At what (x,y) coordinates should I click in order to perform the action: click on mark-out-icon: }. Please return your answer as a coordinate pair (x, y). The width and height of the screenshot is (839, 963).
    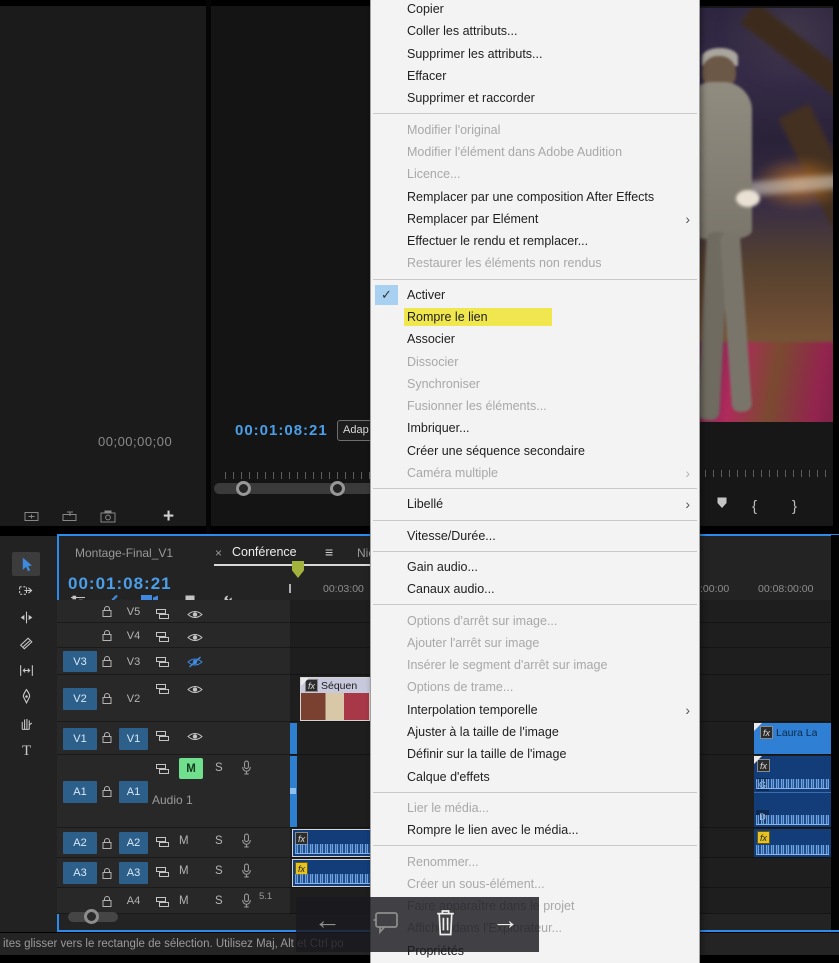
    Looking at the image, I should click on (794, 506).